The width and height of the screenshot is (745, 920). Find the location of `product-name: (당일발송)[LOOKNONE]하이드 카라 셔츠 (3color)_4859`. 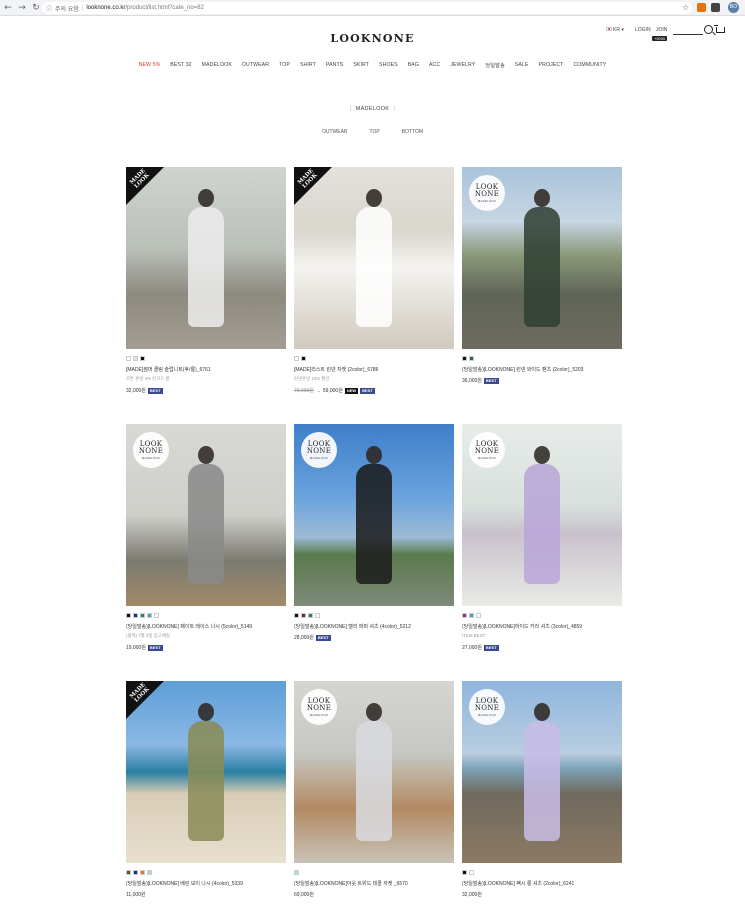

product-name: (당일발송)[LOOKNONE]하이드 카라 셔츠 (3color)_4859 is located at coordinates (522, 626).